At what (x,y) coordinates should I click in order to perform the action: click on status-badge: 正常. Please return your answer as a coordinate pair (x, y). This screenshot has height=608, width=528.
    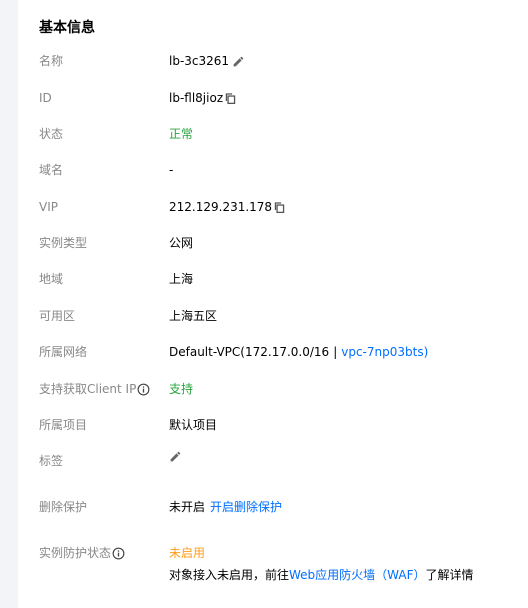
    Looking at the image, I should click on (181, 134).